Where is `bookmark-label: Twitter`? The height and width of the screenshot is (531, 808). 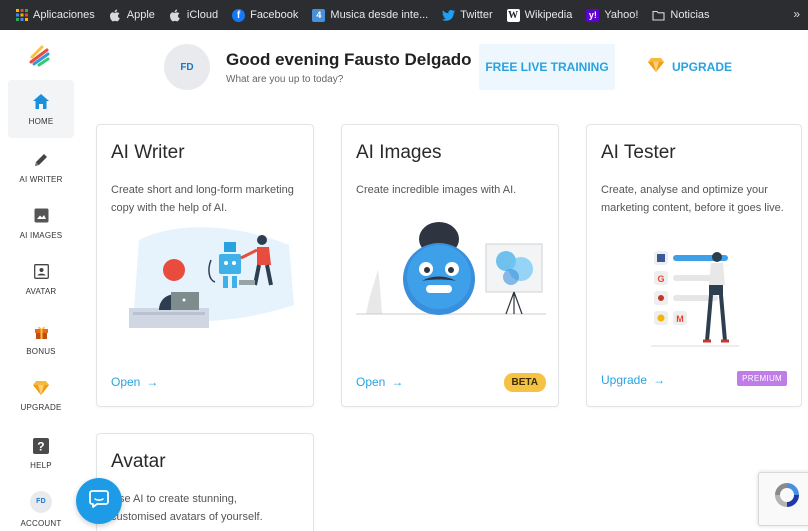 bookmark-label: Twitter is located at coordinates (476, 15).